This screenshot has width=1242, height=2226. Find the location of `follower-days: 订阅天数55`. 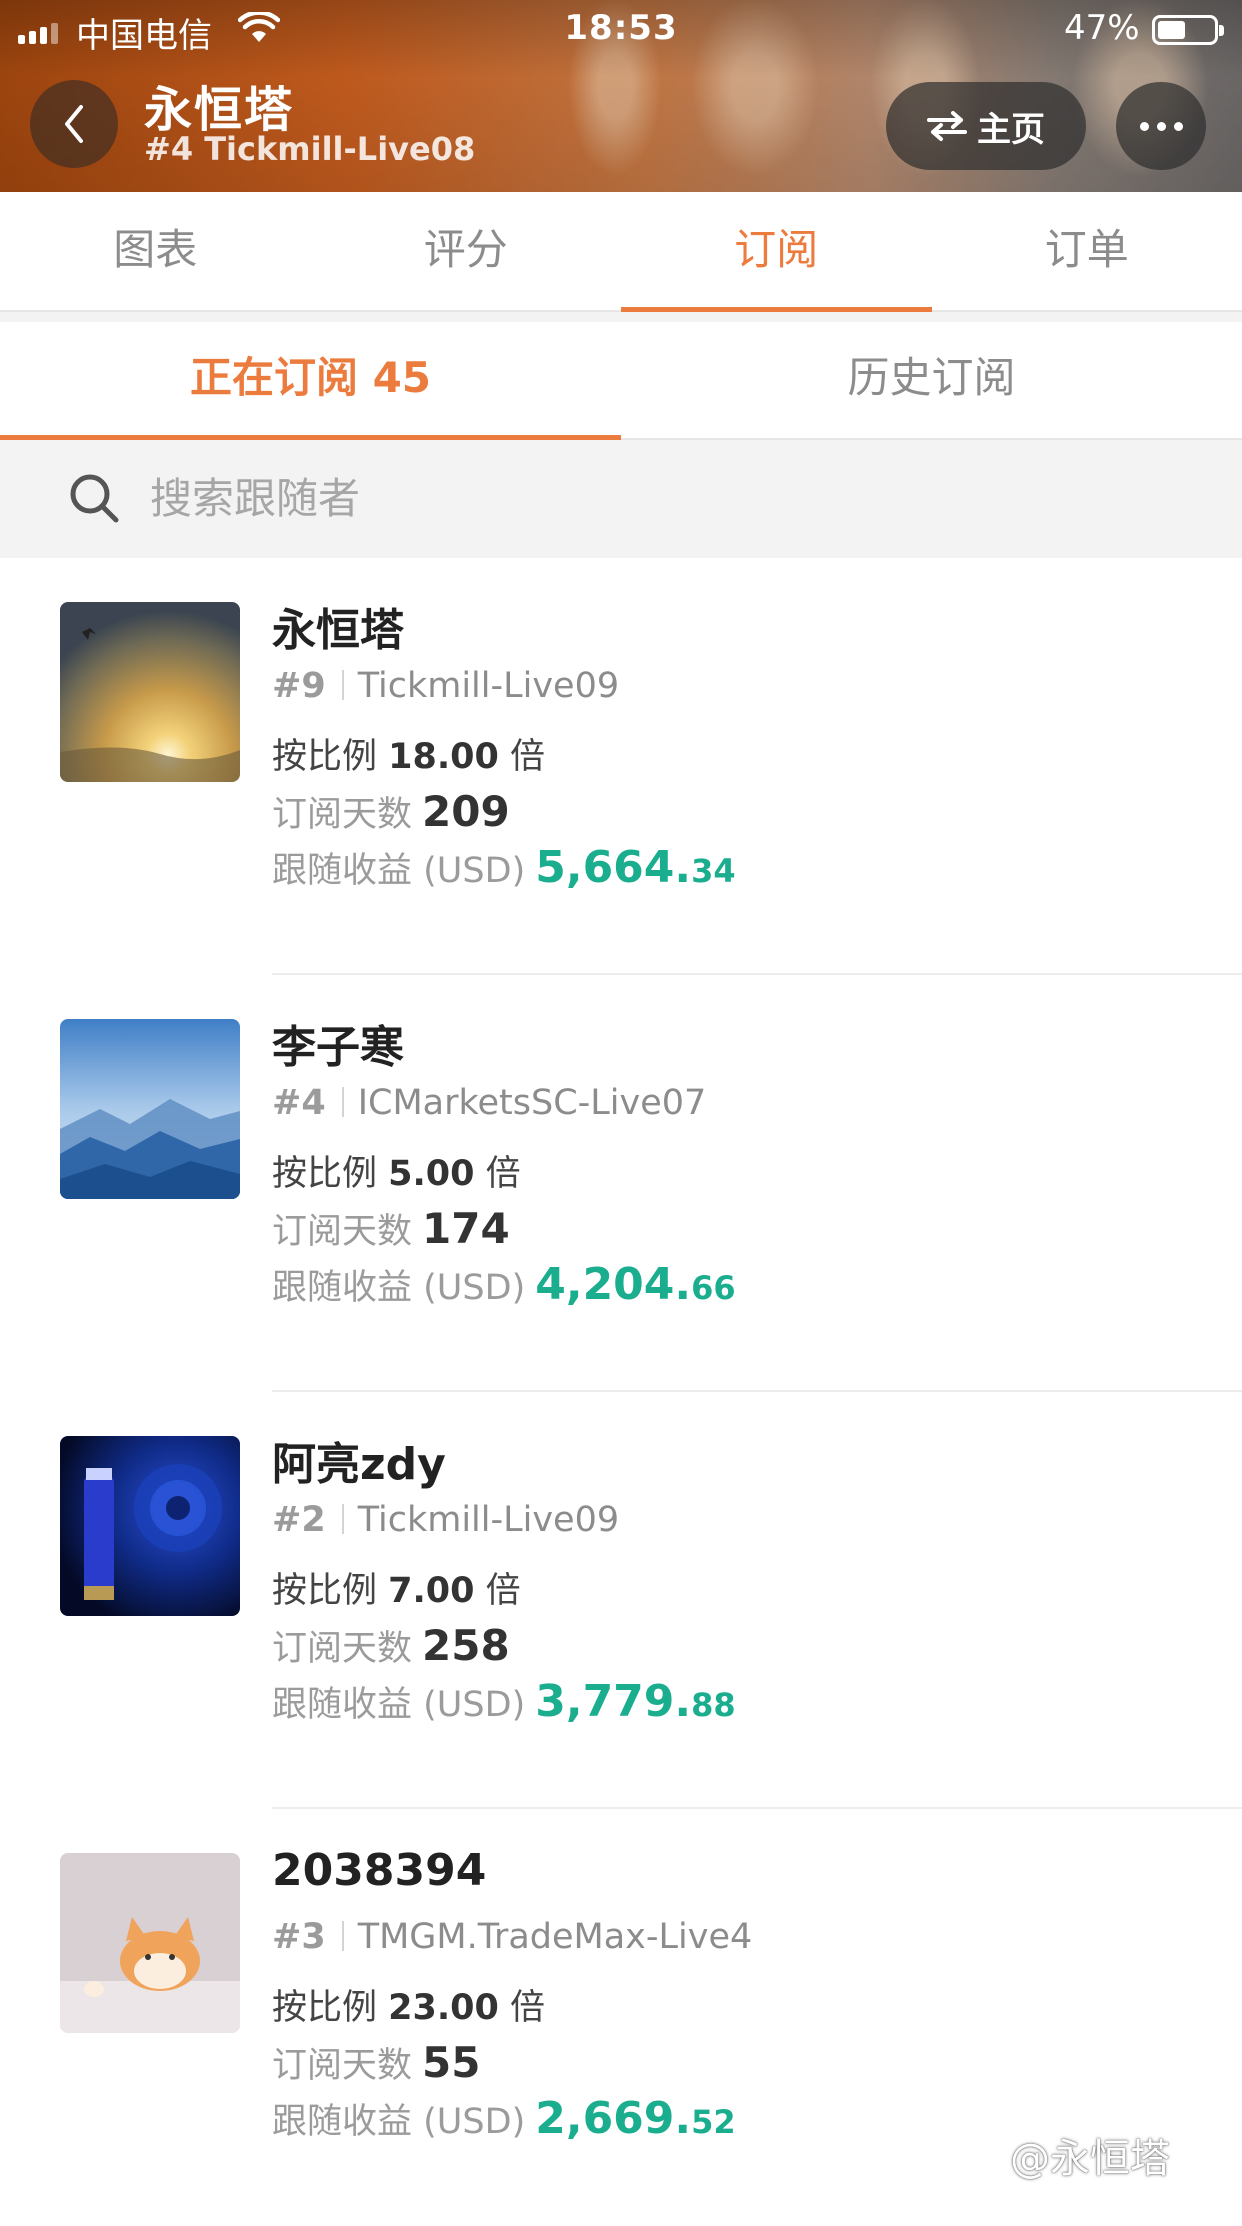

follower-days: 订阅天数55 is located at coordinates (376, 2062).